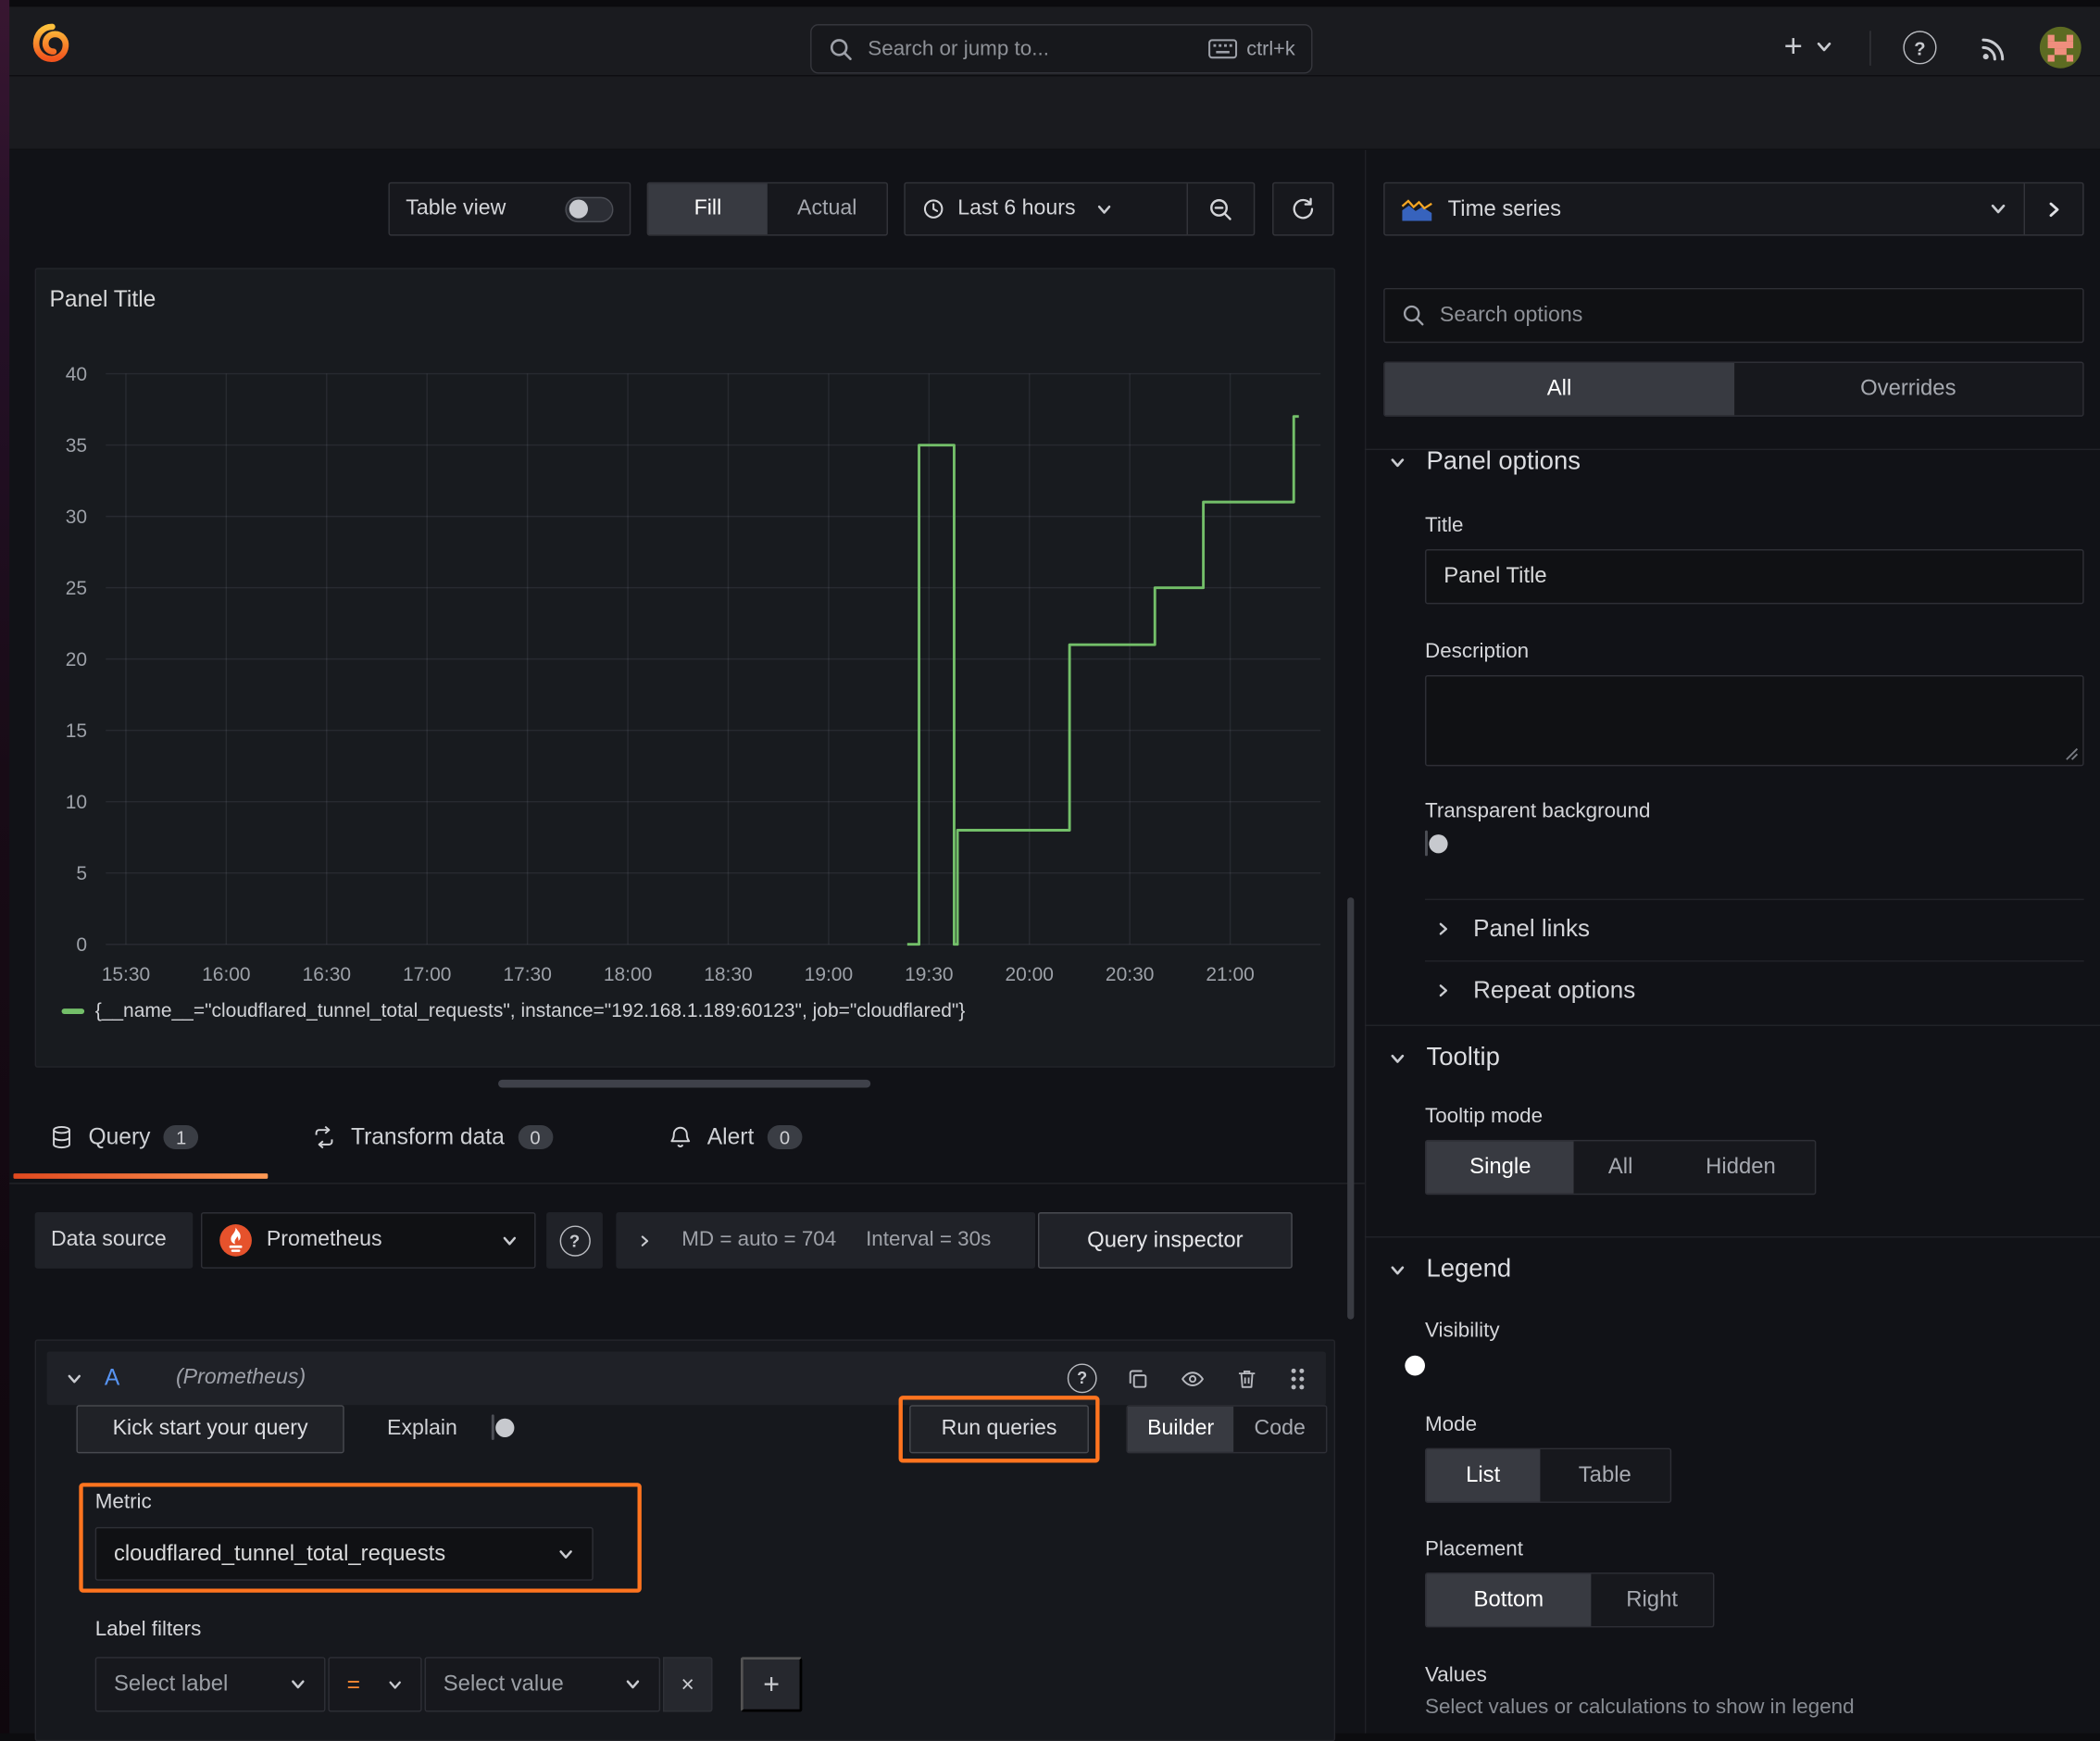  Describe the element at coordinates (1755, 577) in the screenshot. I see `panel-title-input: Panel Title` at that location.